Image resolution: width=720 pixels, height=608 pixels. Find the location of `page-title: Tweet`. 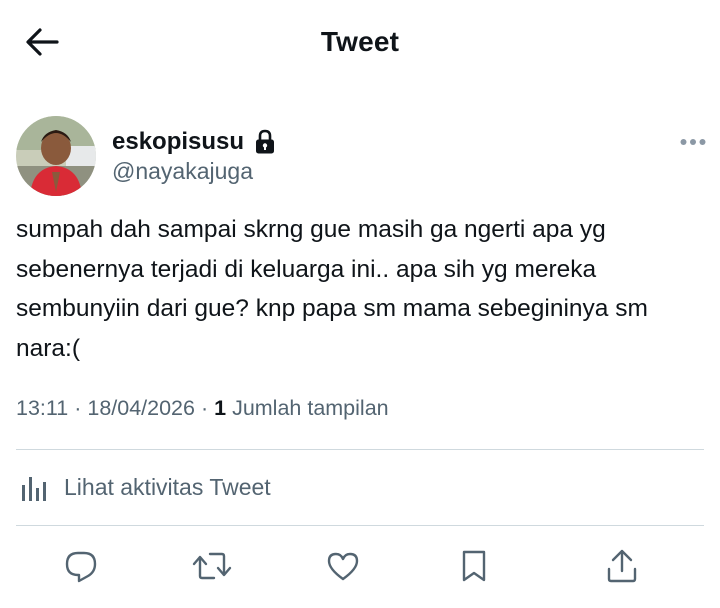

page-title: Tweet is located at coordinates (360, 41).